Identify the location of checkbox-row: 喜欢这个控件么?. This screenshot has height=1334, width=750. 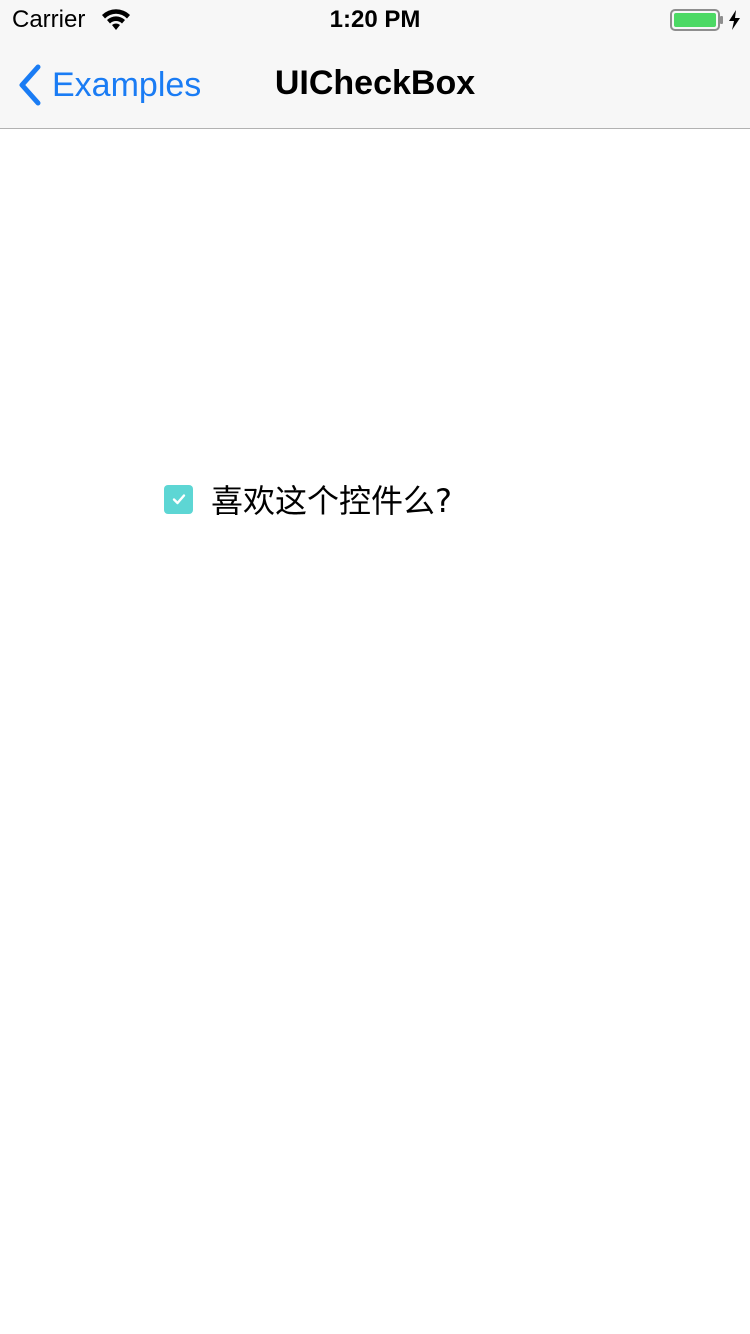
(308, 499).